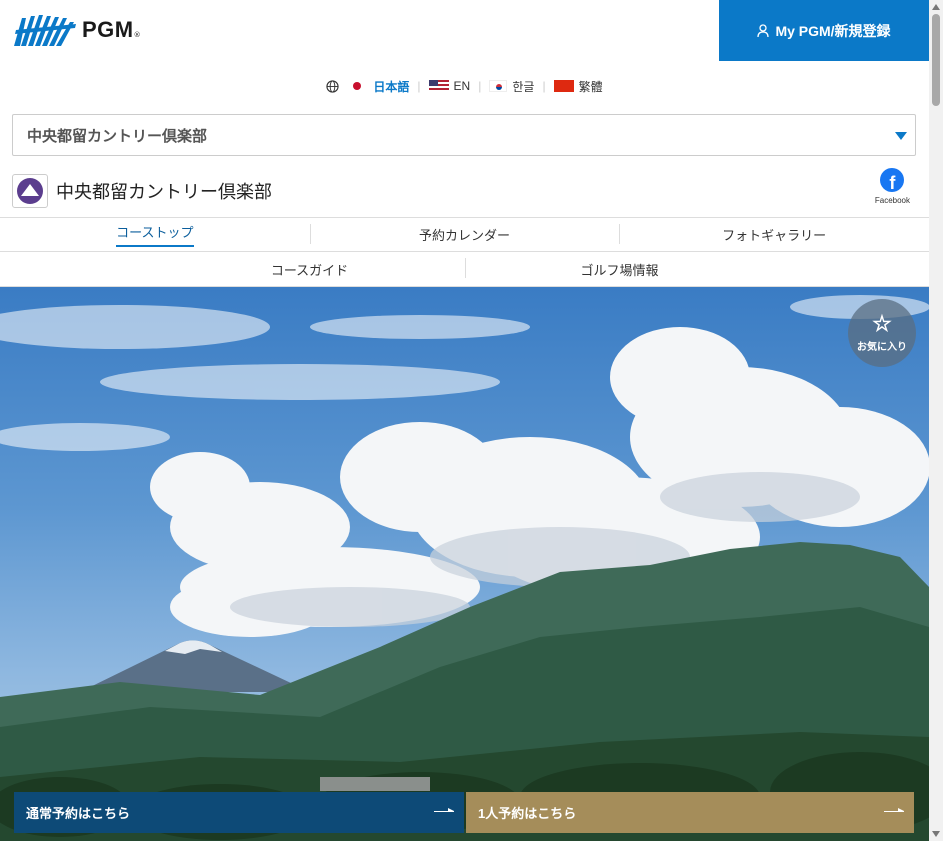  Describe the element at coordinates (464, 31) in the screenshot. I see `site-header: PGM ® My PGM/新規登録` at that location.